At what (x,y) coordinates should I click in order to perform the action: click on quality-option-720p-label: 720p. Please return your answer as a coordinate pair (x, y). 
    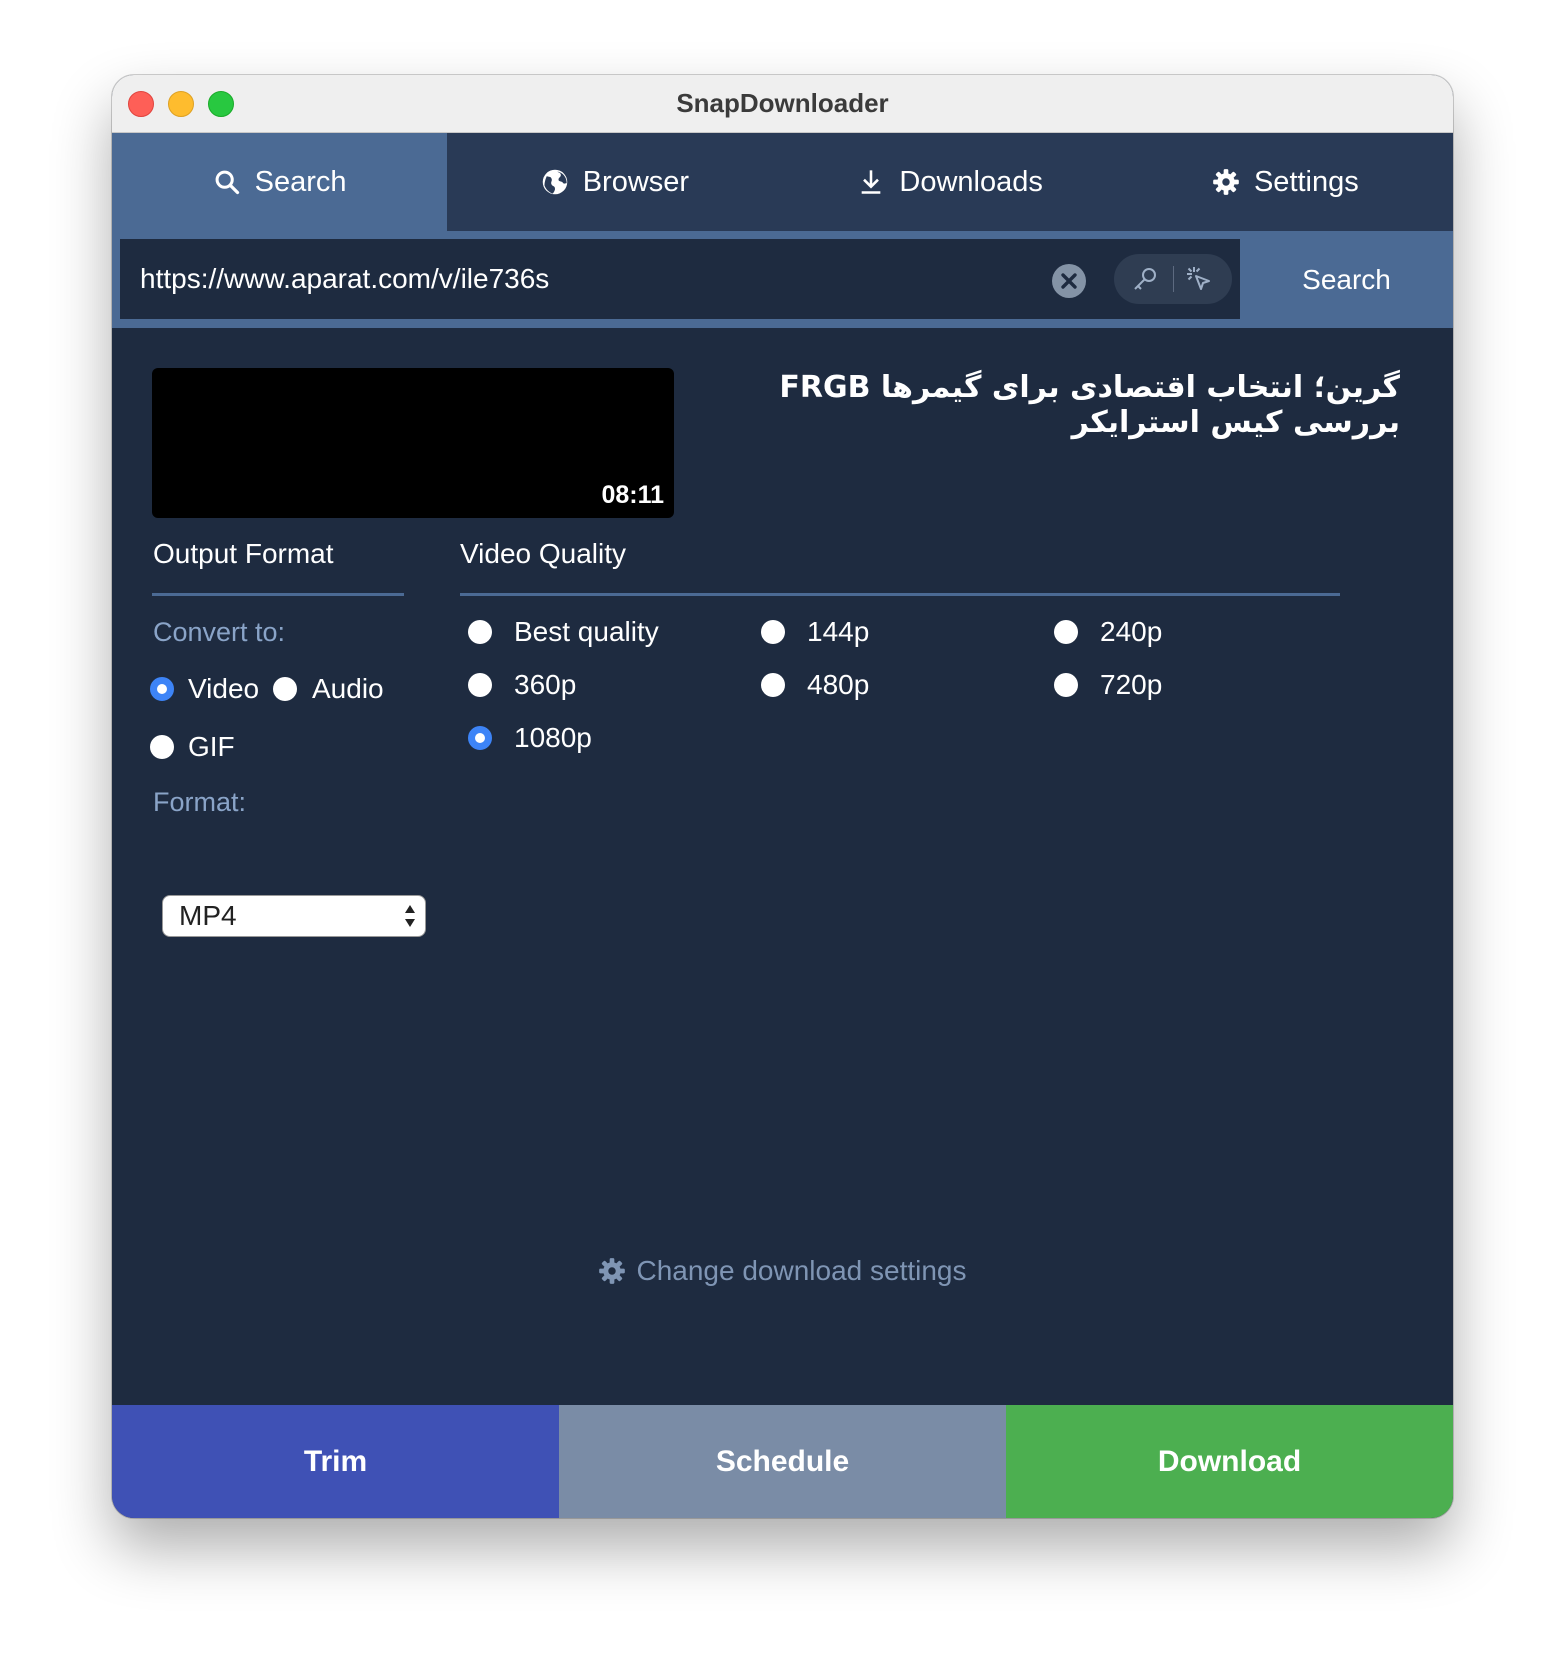
    Looking at the image, I should click on (1131, 684).